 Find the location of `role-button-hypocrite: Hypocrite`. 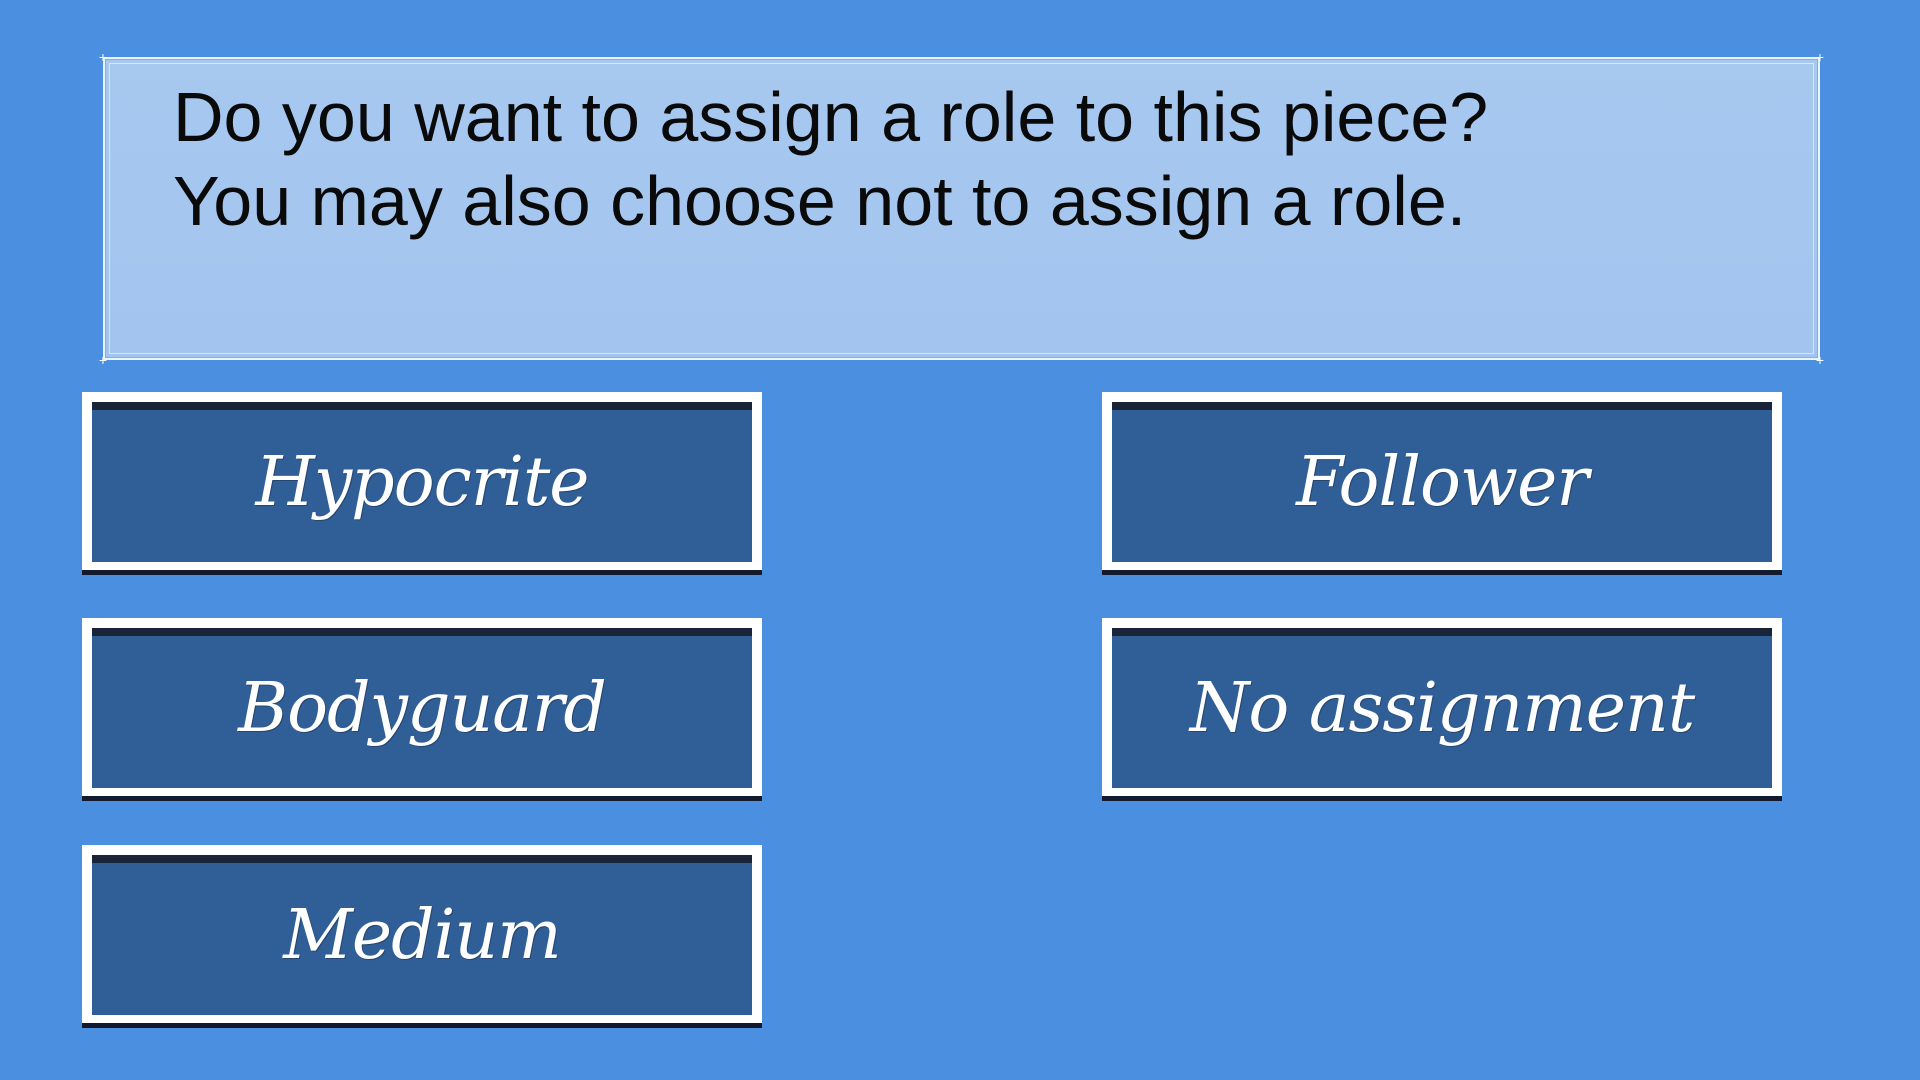

role-button-hypocrite: Hypocrite is located at coordinates (422, 481).